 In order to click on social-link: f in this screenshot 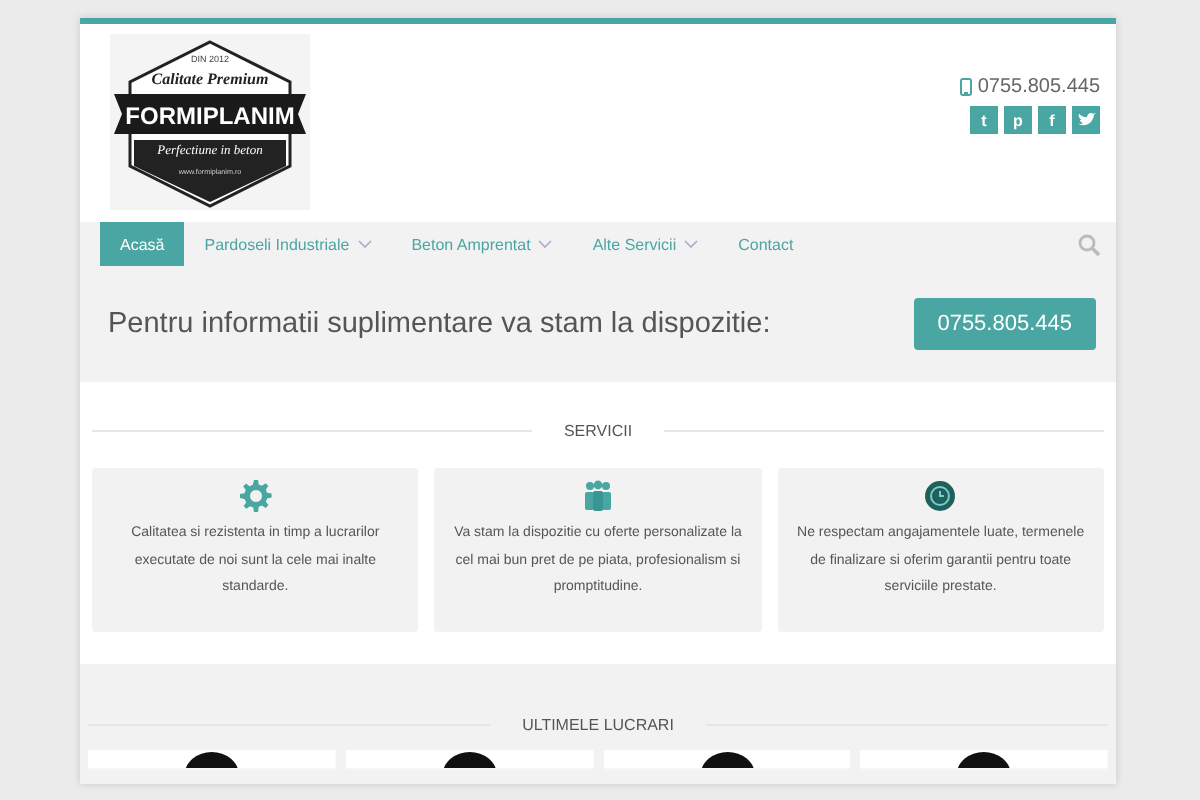, I will do `click(1052, 120)`.